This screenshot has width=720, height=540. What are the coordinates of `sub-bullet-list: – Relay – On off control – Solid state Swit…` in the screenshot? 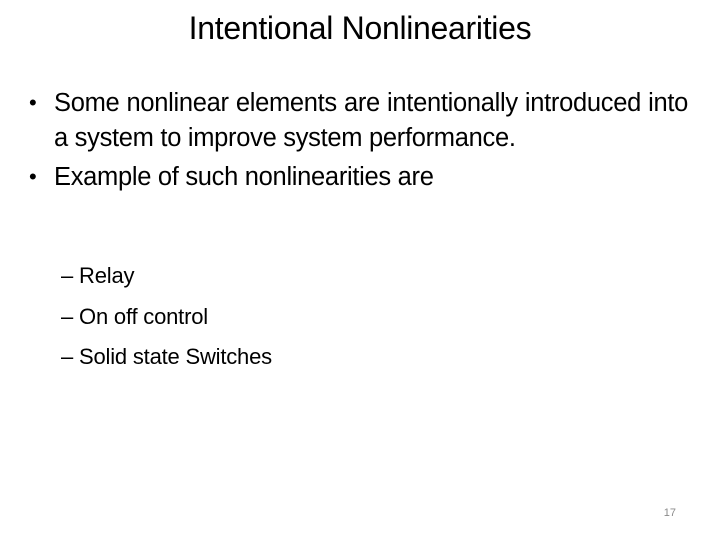 It's located at (166, 317).